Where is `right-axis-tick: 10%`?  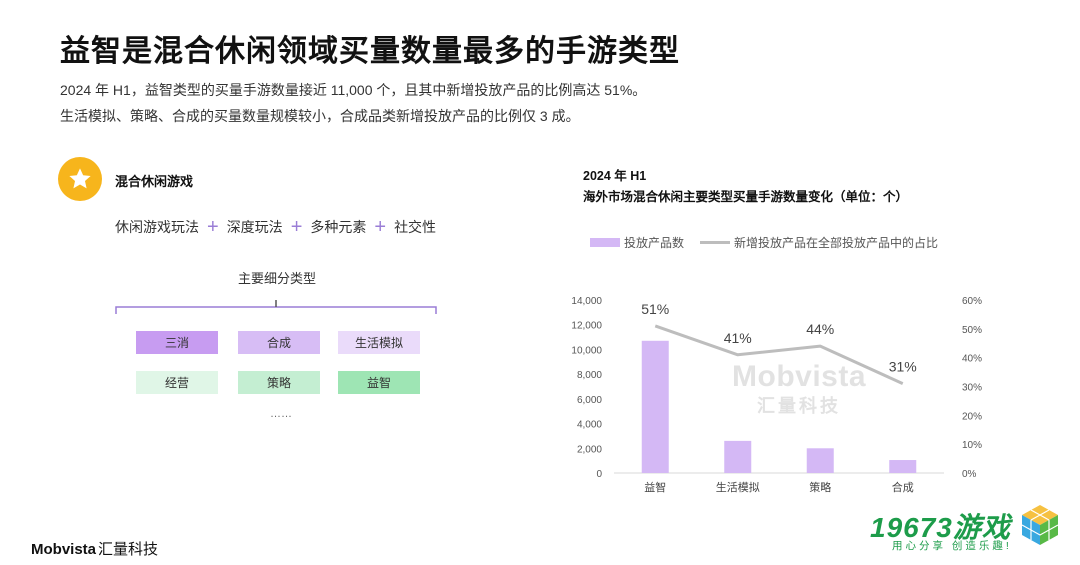 right-axis-tick: 10% is located at coordinates (972, 445).